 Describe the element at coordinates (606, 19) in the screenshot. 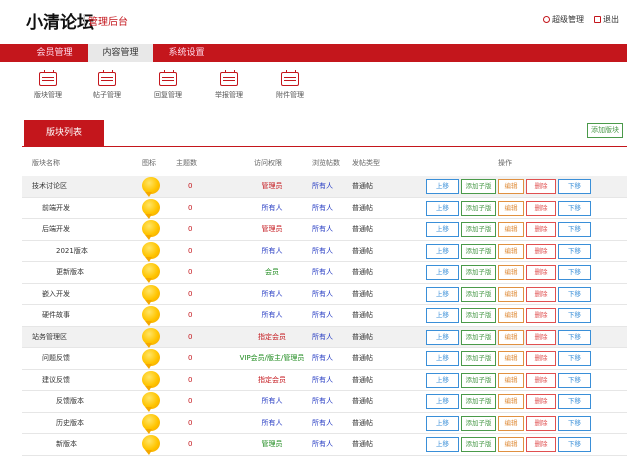

I see `logout-link: 退出` at that location.